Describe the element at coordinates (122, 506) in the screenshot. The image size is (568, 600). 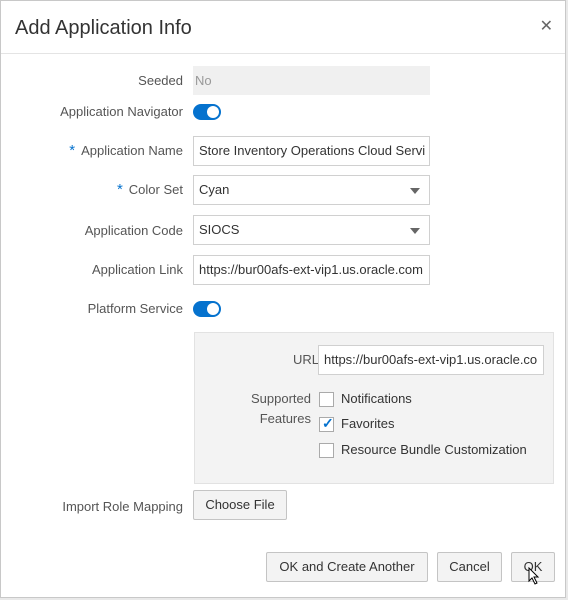
I see `import-role-mapping-label: Import Role Mapping` at that location.